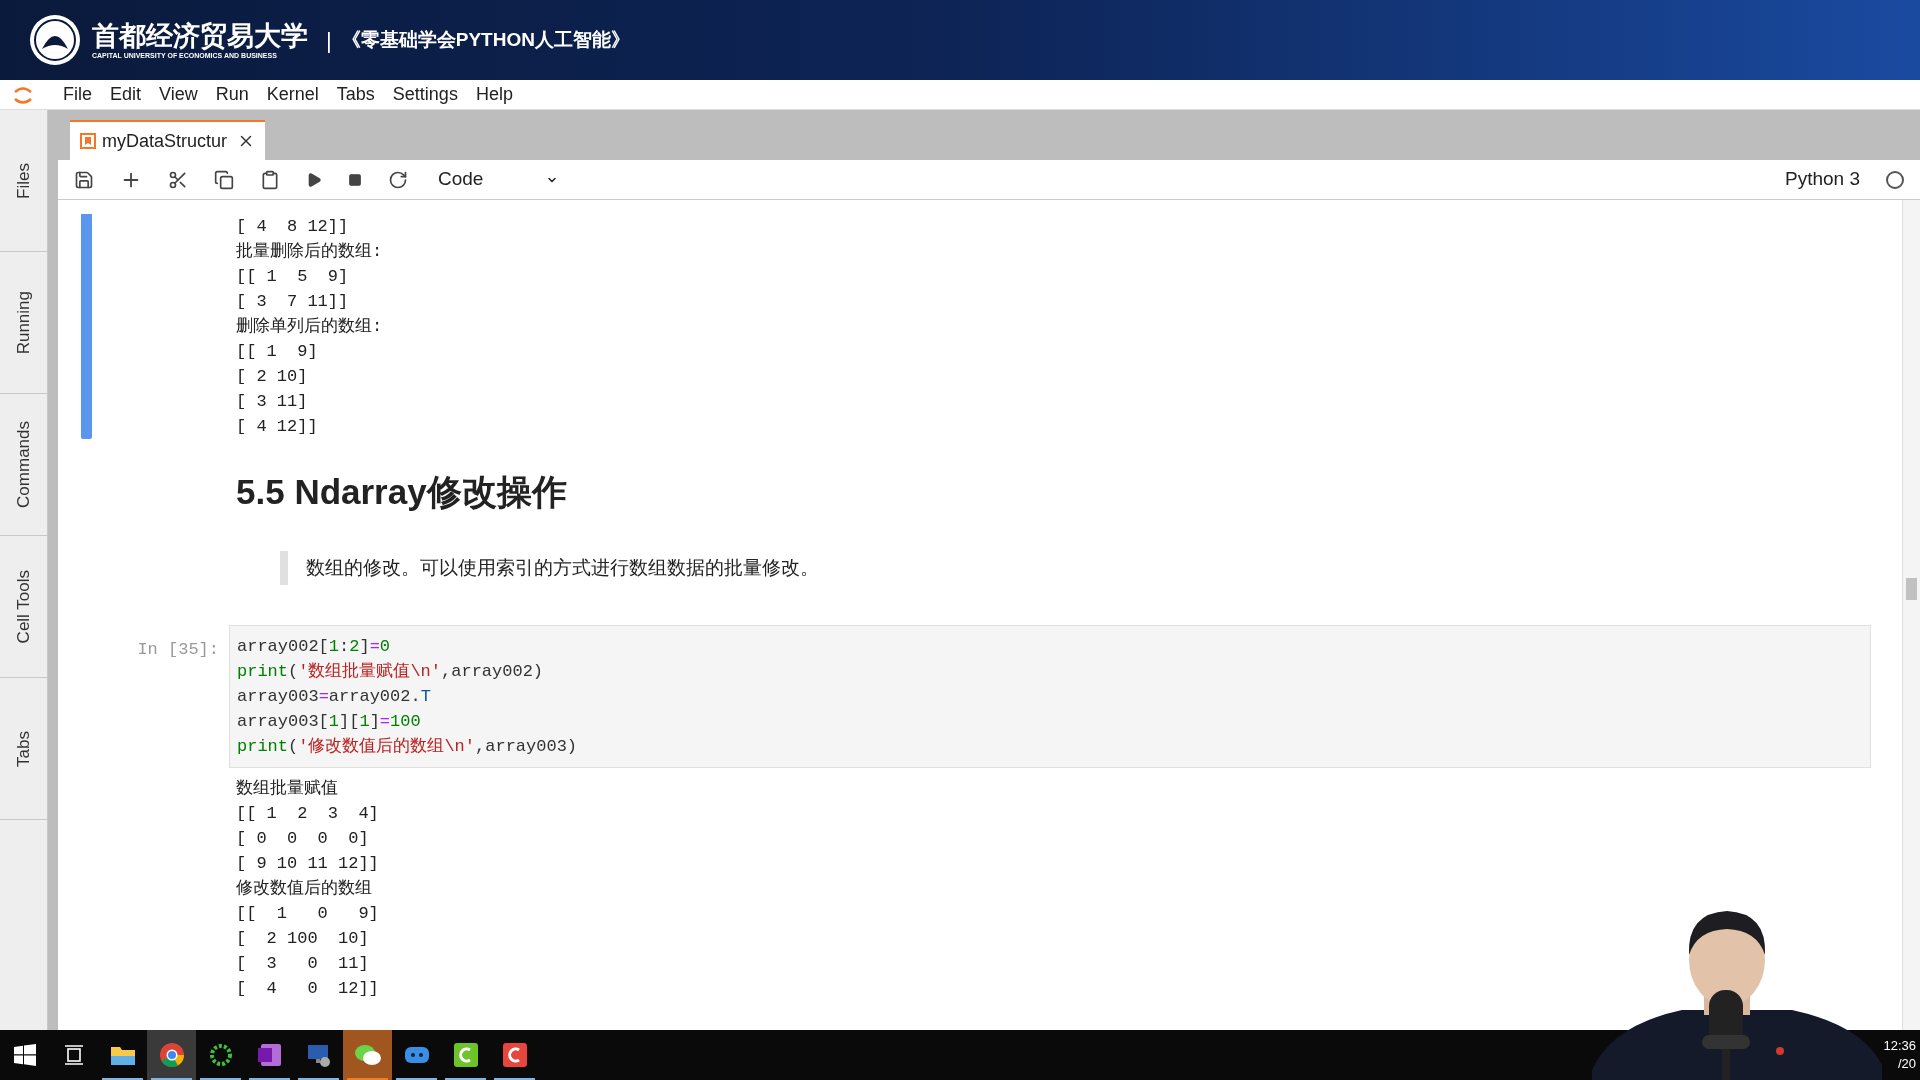 Image resolution: width=1920 pixels, height=1080 pixels. I want to click on sidebar-tab: Tabs, so click(23, 749).